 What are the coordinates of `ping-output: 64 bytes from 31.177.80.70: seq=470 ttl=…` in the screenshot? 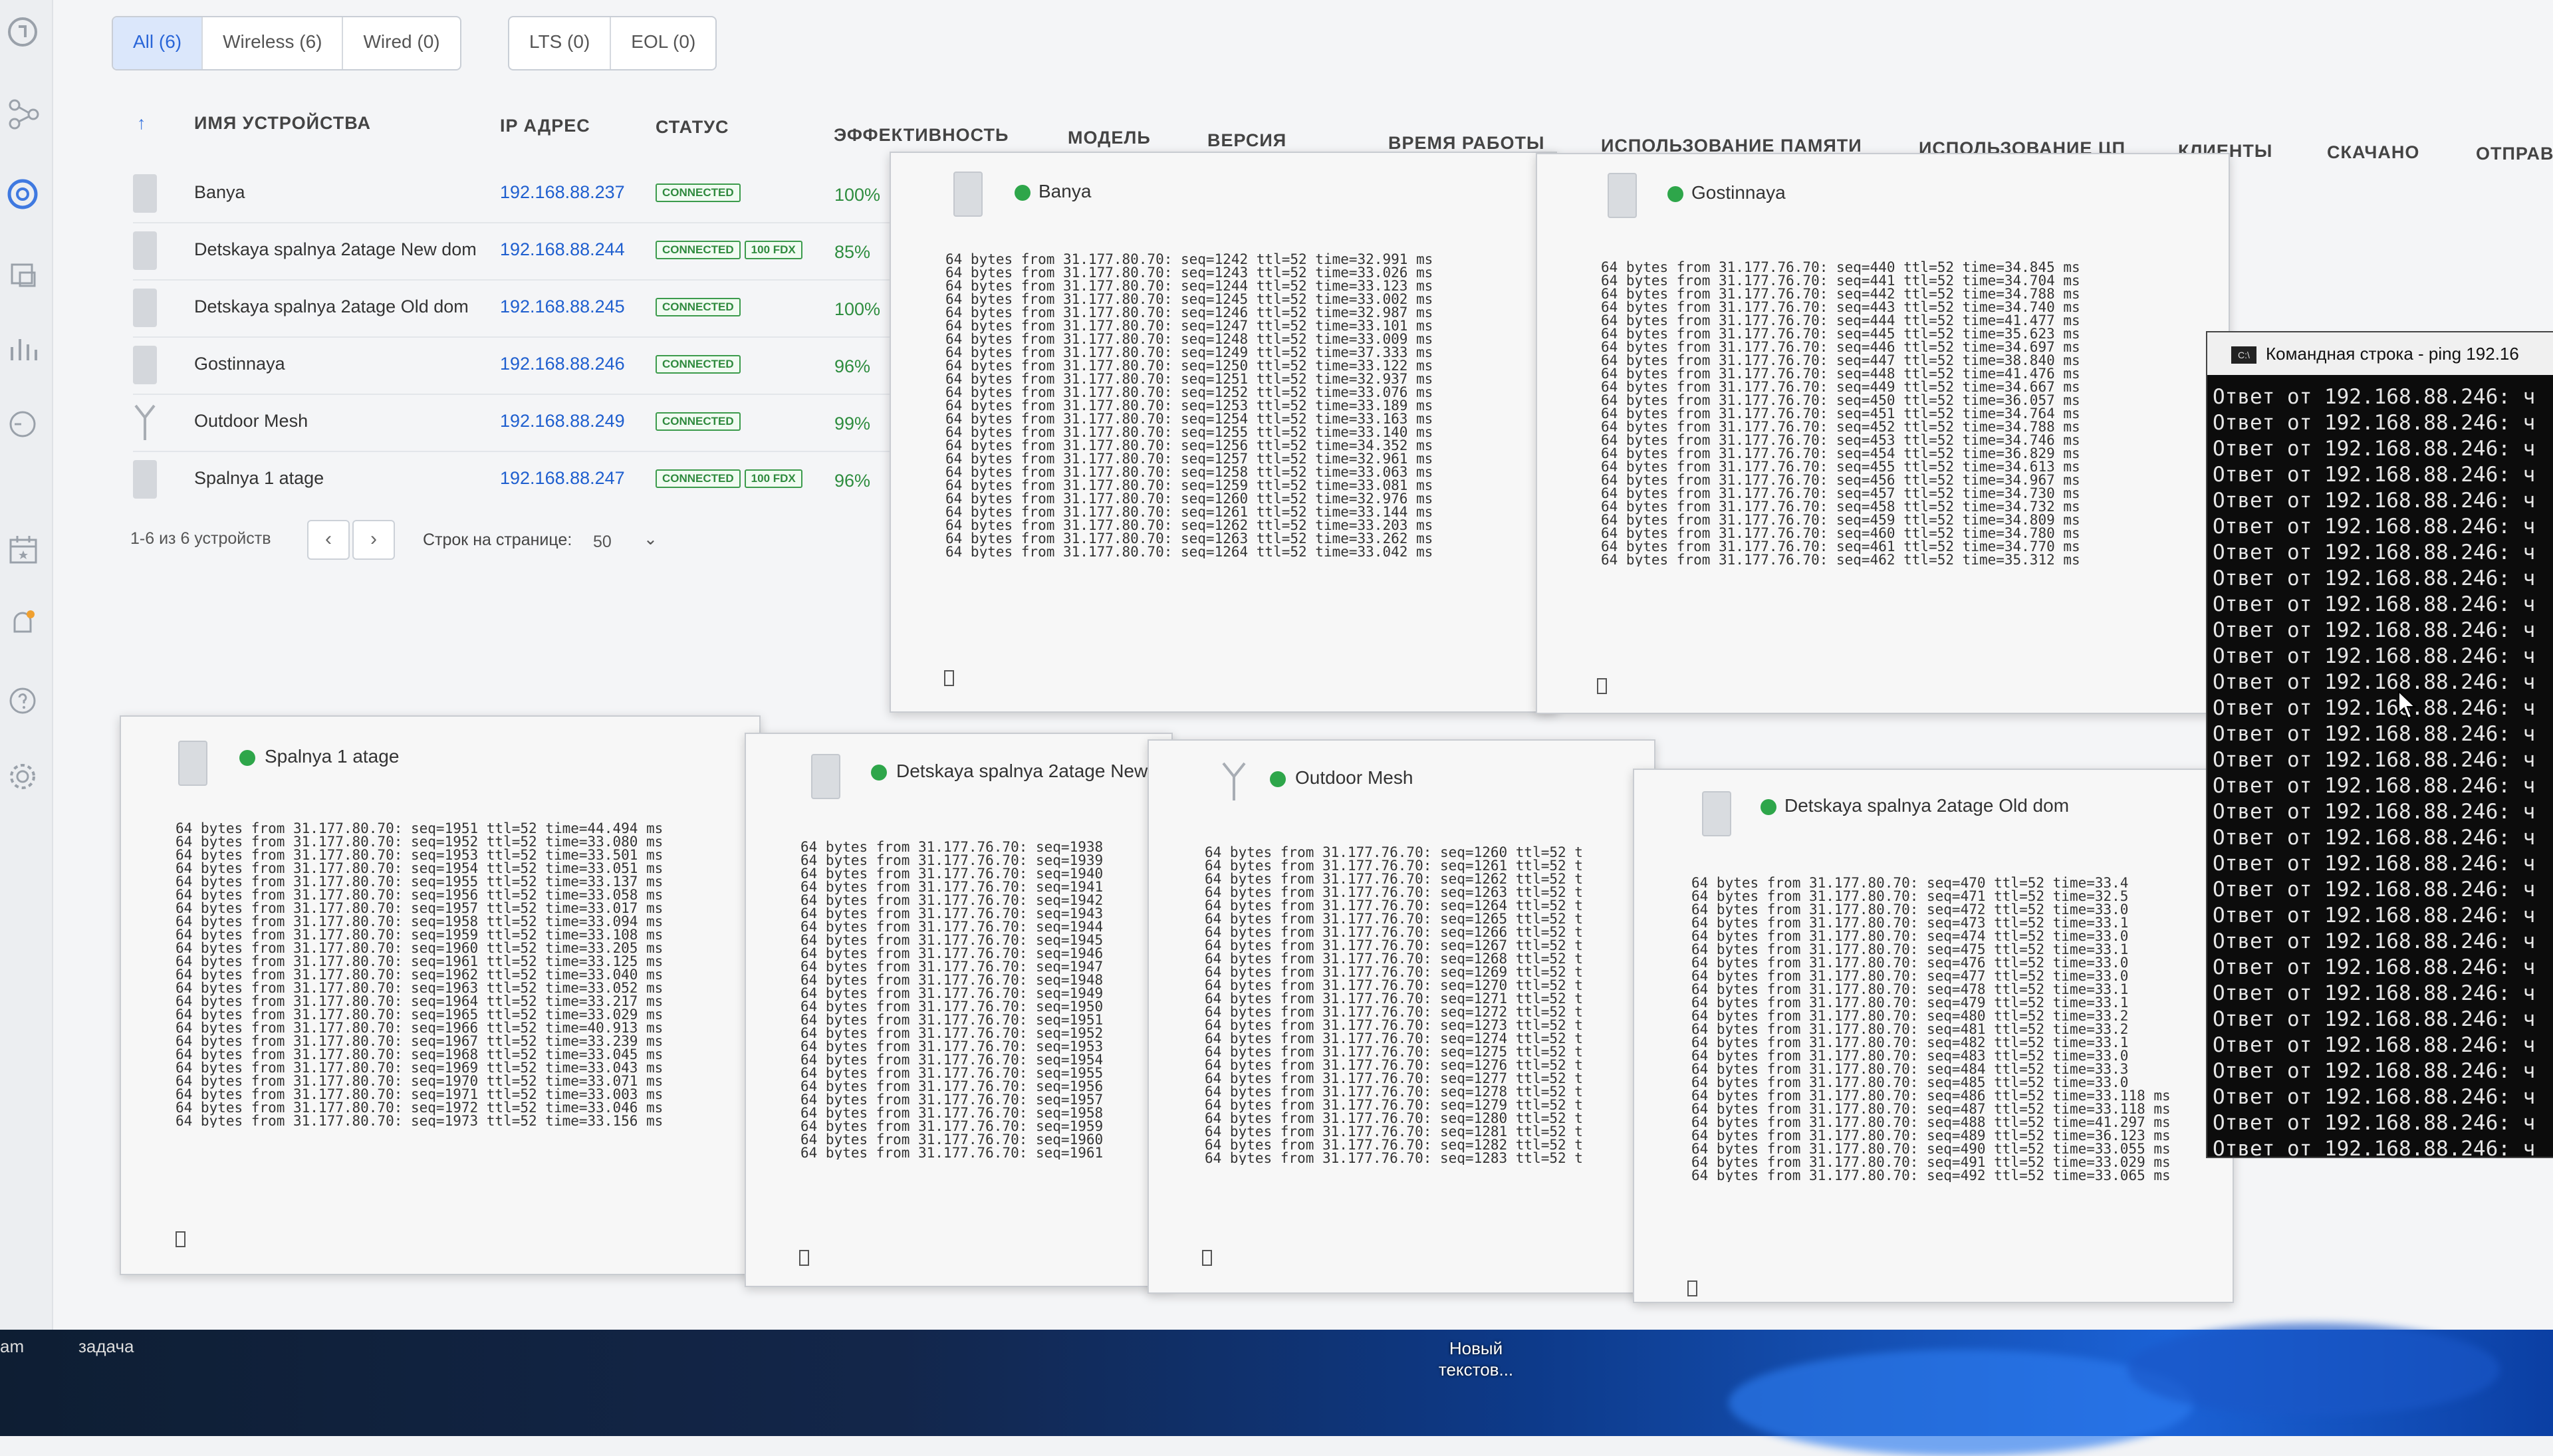 It's located at (1931, 1029).